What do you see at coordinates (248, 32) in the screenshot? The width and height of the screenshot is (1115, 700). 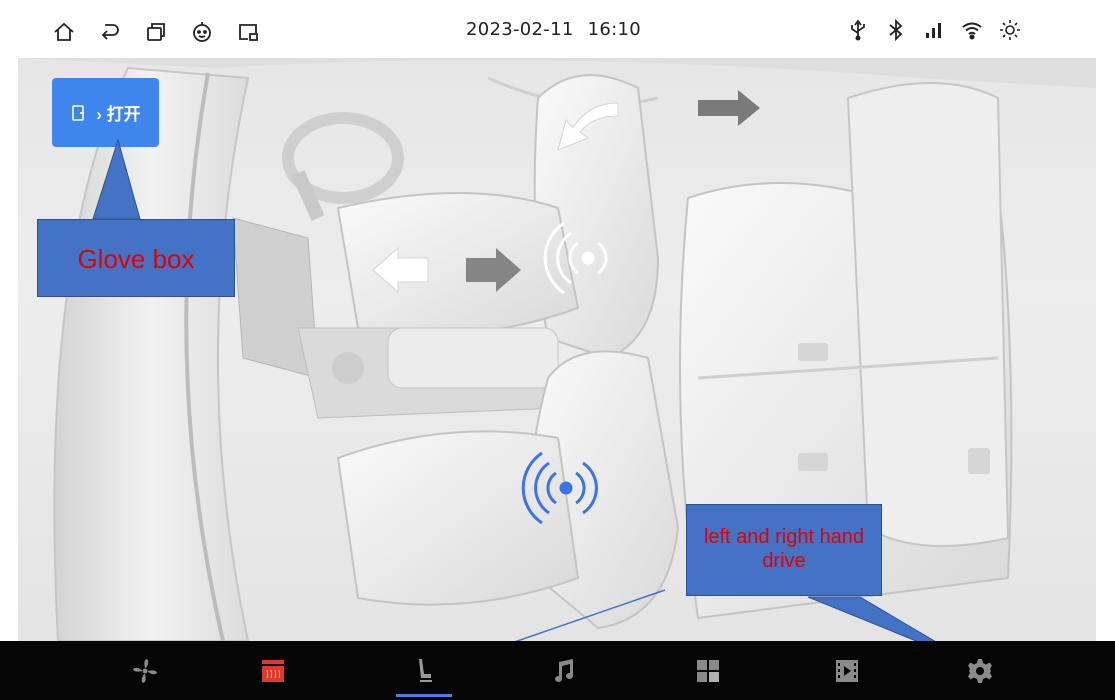 I see `screen-cast-icon` at bounding box center [248, 32].